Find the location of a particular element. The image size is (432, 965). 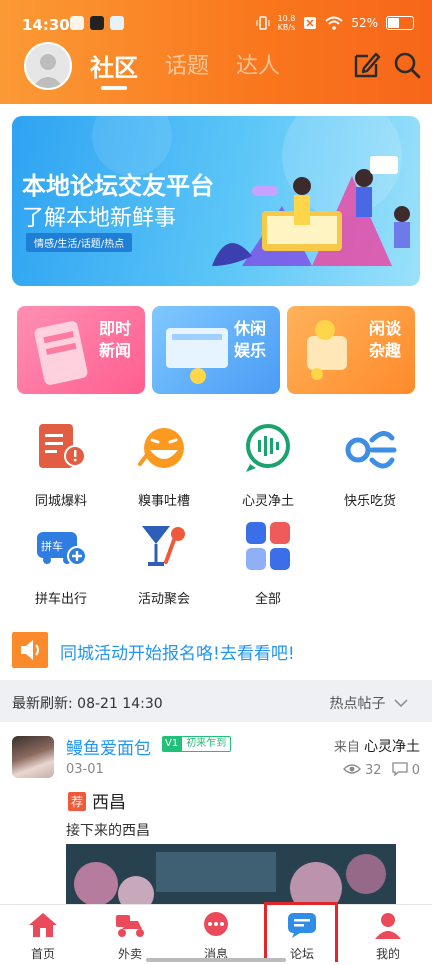

user-level-badge: V1 初来乍到 is located at coordinates (197, 744).